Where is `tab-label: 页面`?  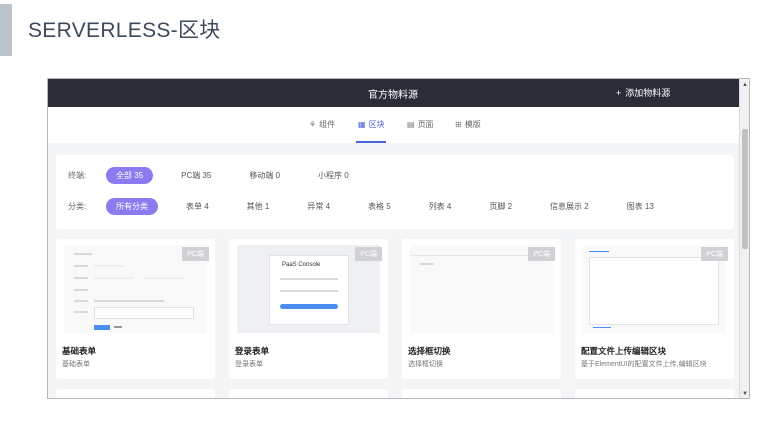
tab-label: 页面 is located at coordinates (425, 124).